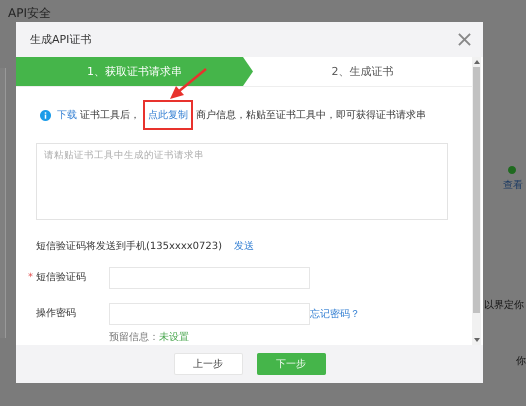 The image size is (526, 406). What do you see at coordinates (45, 115) in the screenshot?
I see `info-icon` at bounding box center [45, 115].